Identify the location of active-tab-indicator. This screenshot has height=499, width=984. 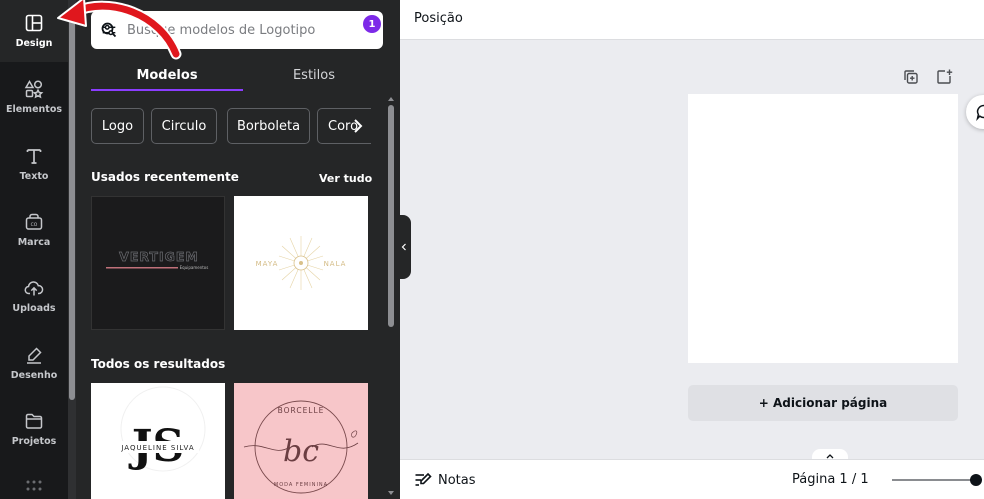
(167, 90).